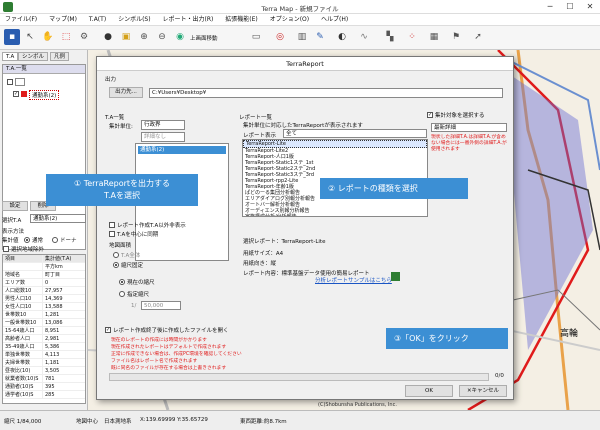 Image resolution: width=600 pixels, height=430 pixels. I want to click on exclude-region-checkbox, so click(6, 249).